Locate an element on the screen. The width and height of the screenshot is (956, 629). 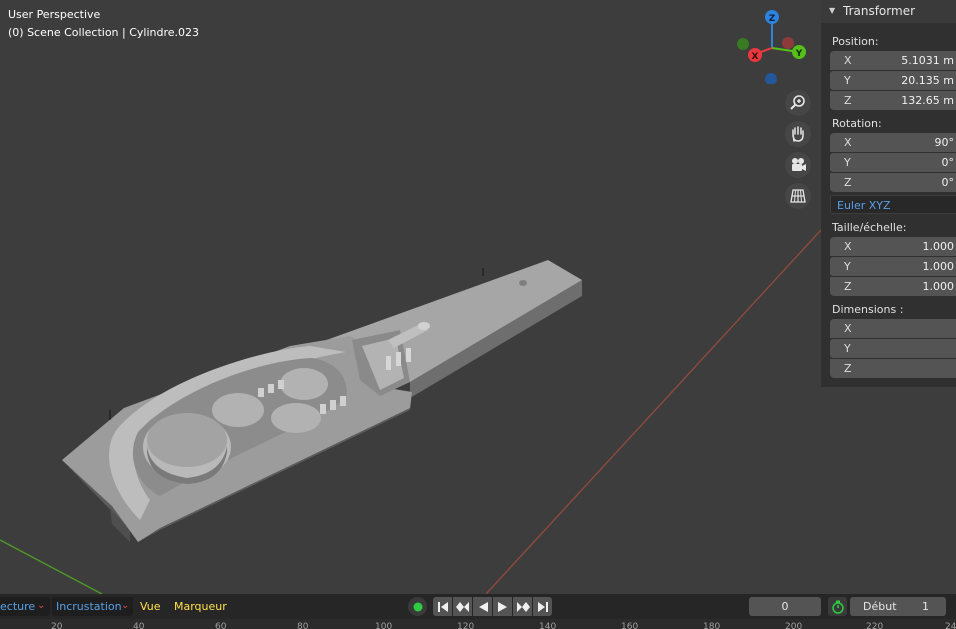
stopwatch-icon is located at coordinates (837, 607).